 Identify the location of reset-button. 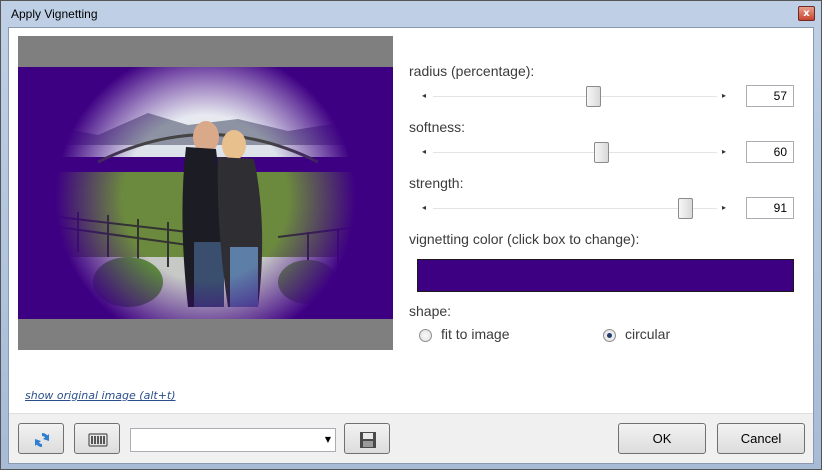
(41, 438).